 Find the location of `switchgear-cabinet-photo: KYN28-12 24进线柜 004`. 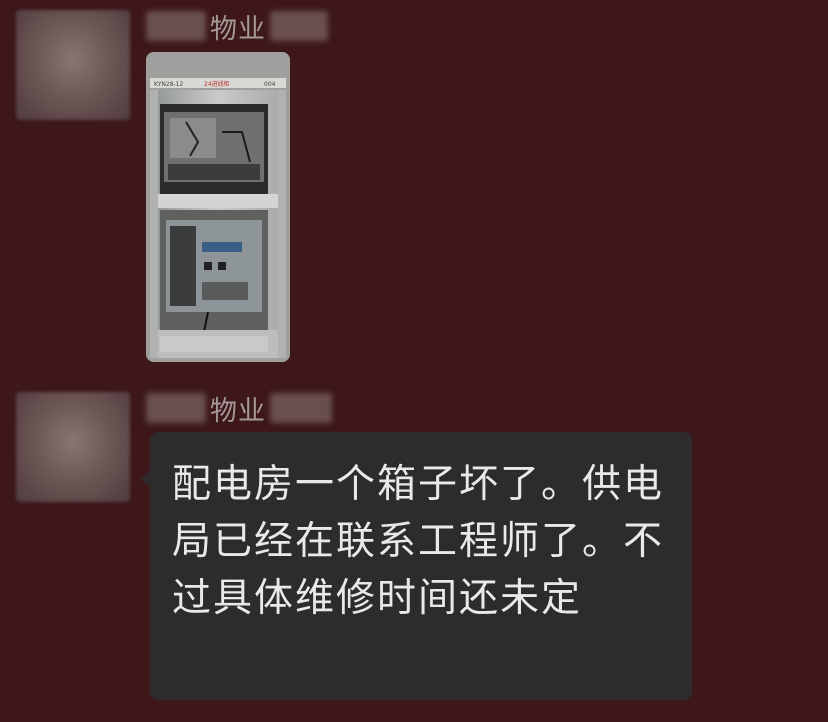

switchgear-cabinet-photo: KYN28-12 24进线柜 004 is located at coordinates (218, 207).